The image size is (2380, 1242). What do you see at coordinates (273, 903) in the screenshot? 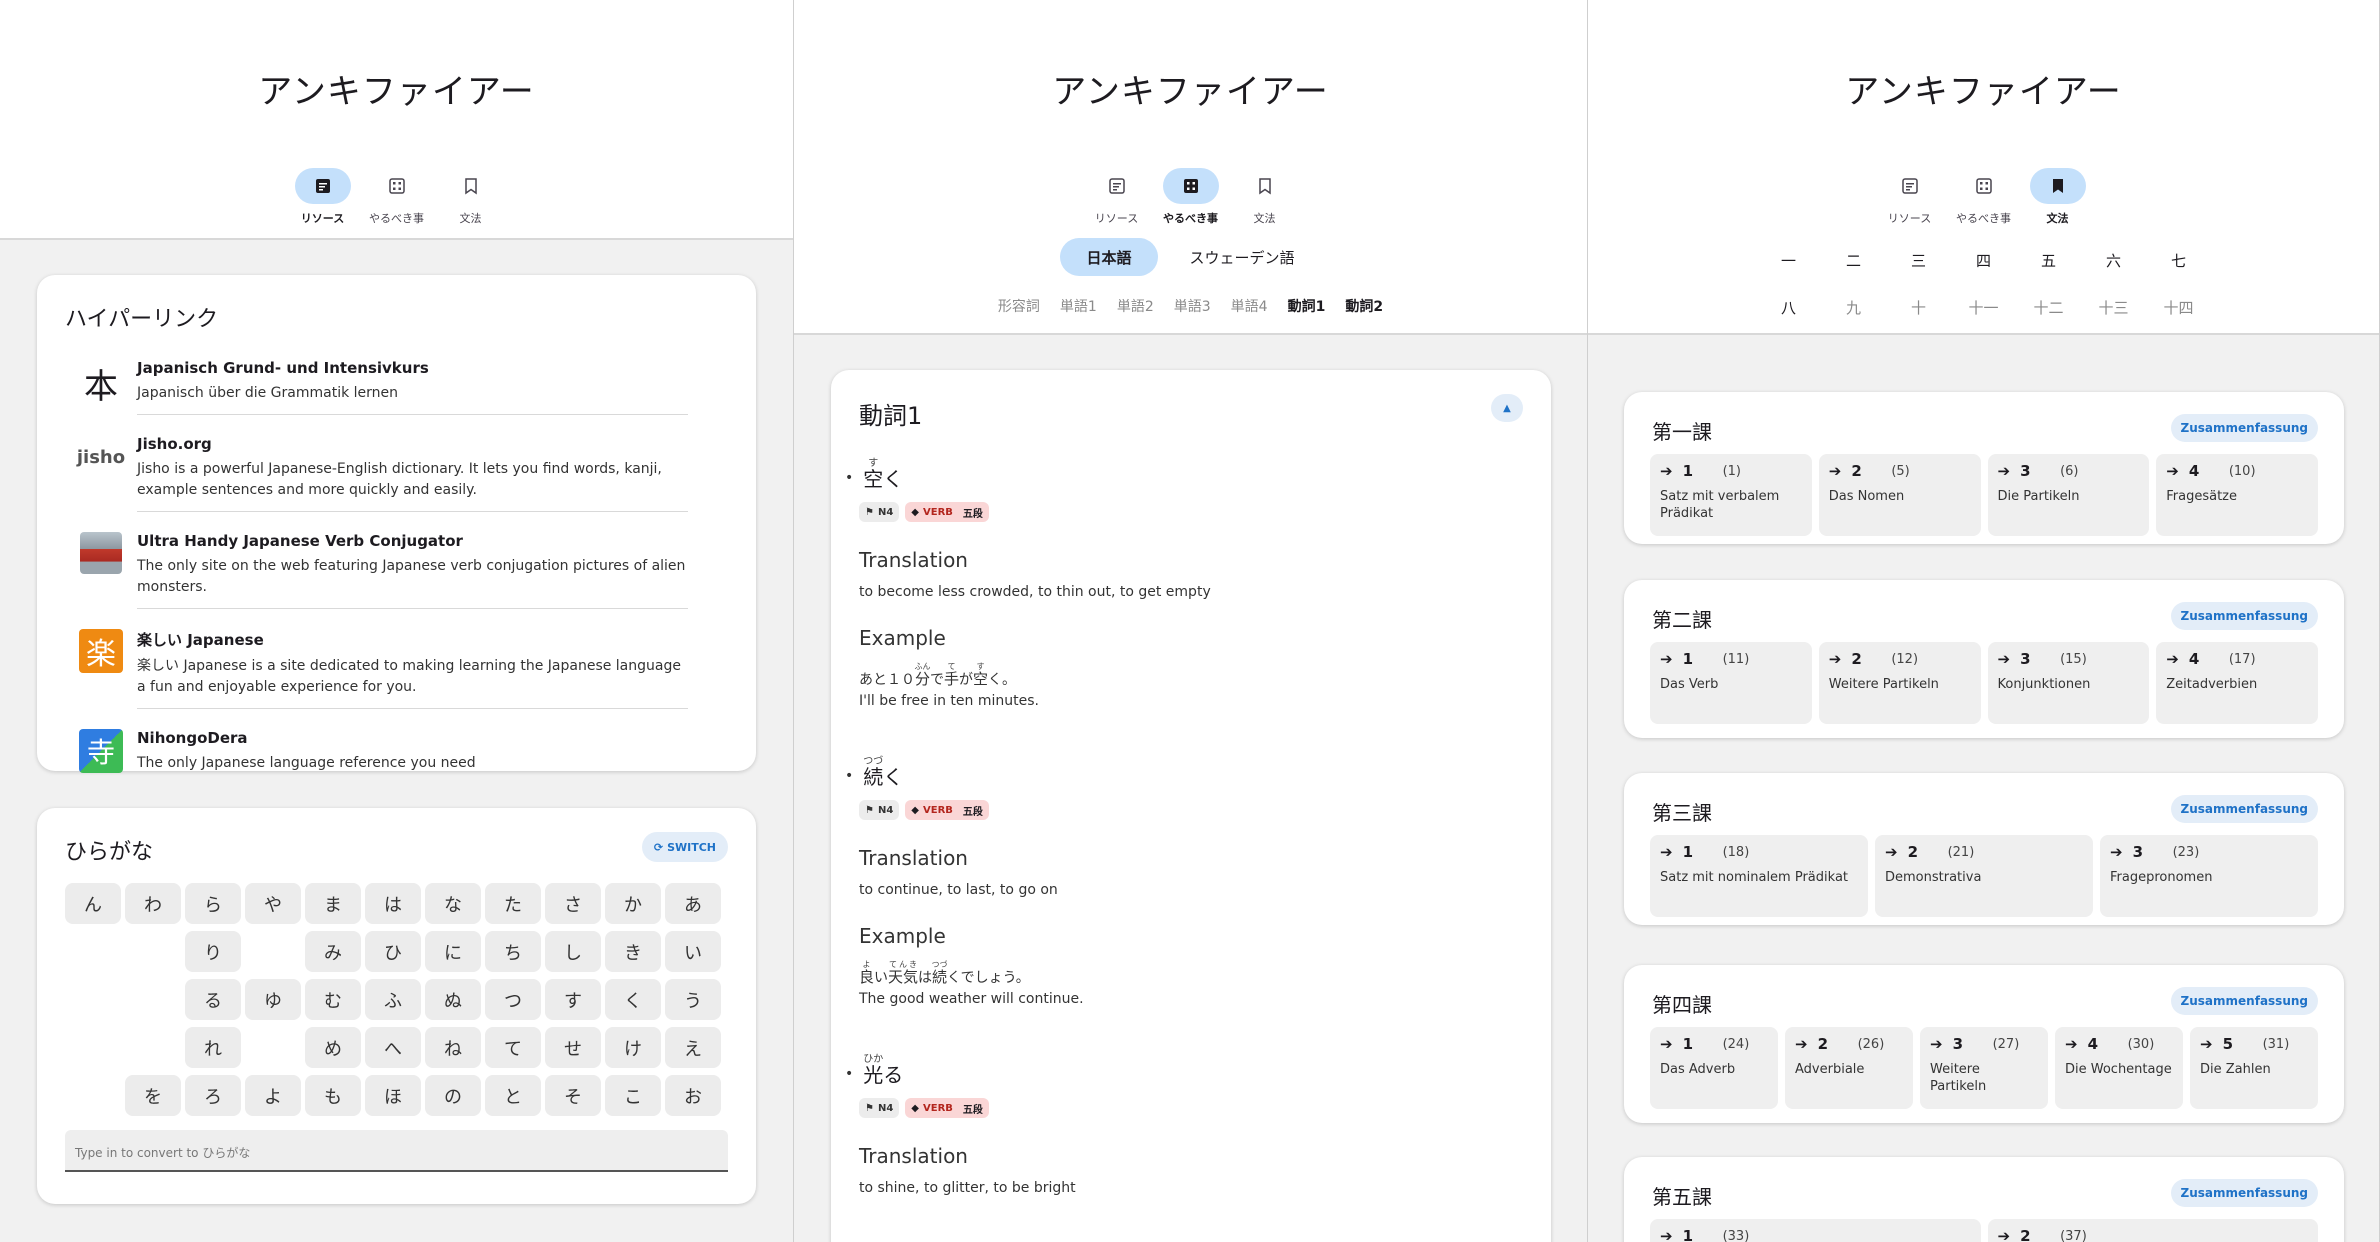
I see `kana-key: や` at bounding box center [273, 903].